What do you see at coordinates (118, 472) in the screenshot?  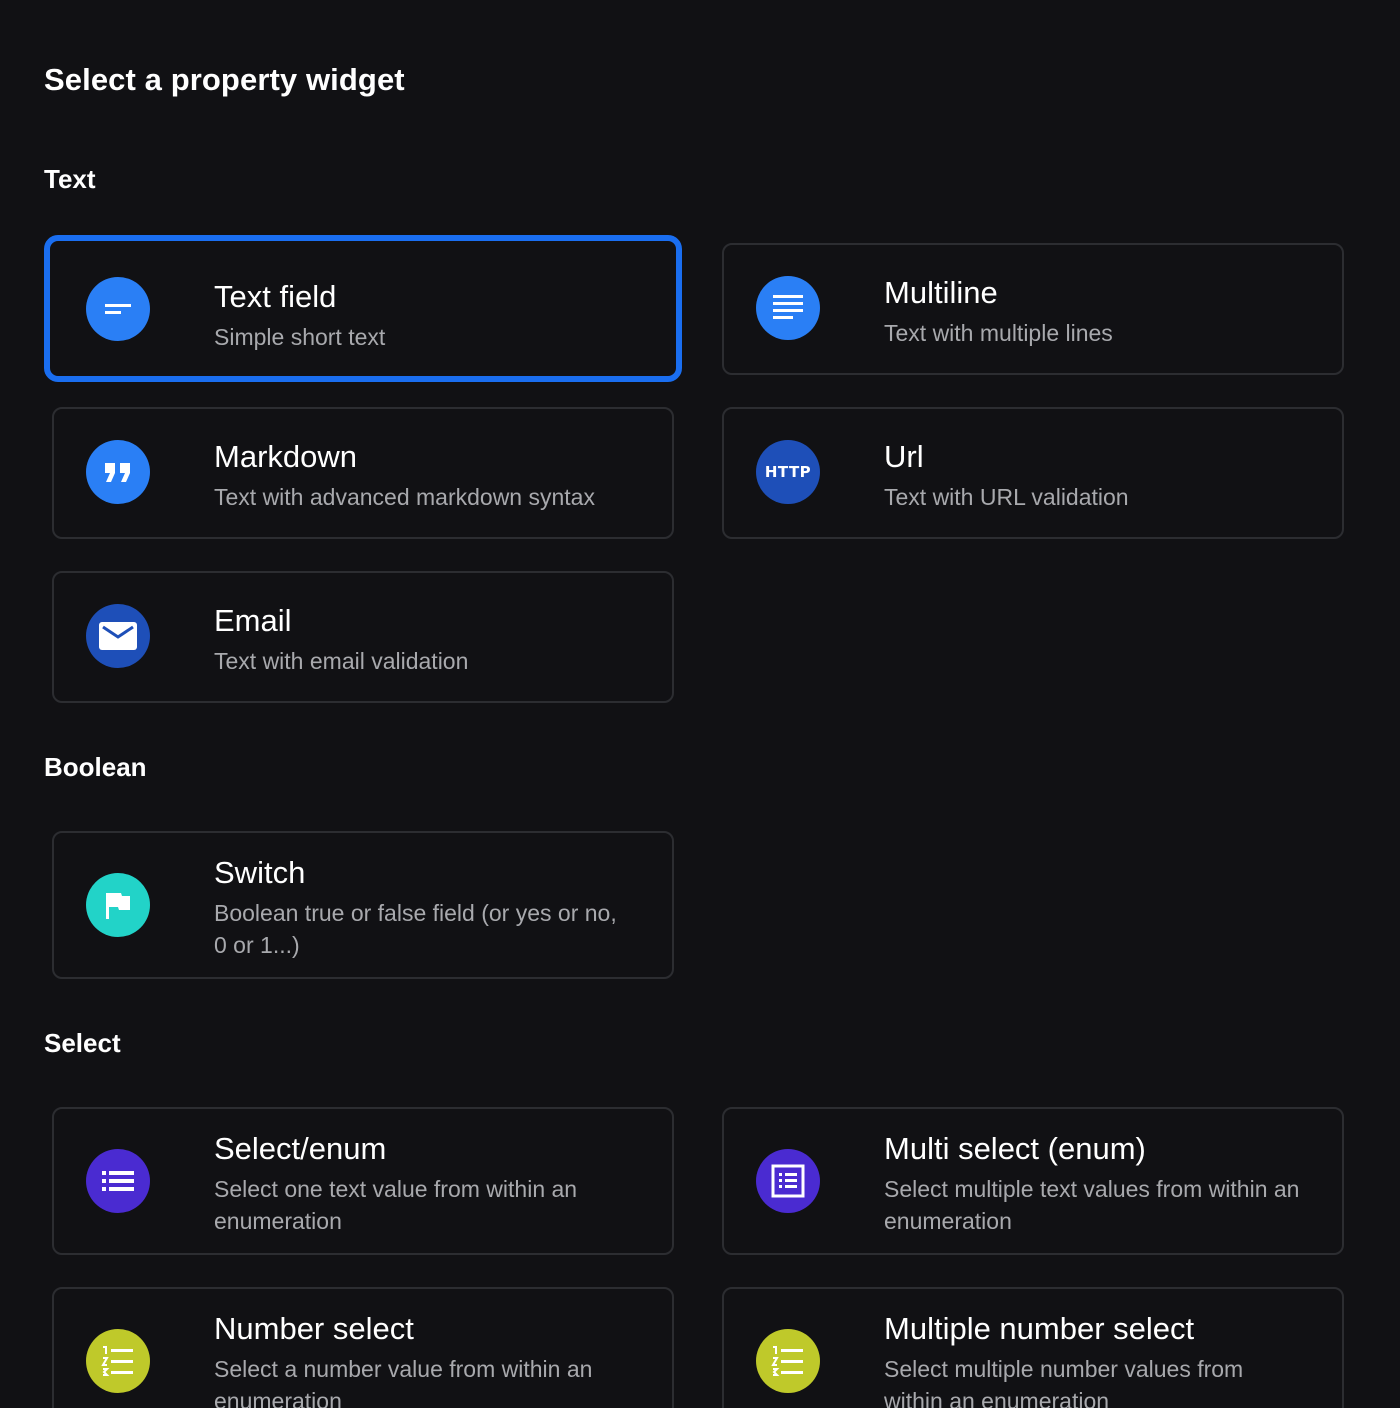 I see `quote-icon` at bounding box center [118, 472].